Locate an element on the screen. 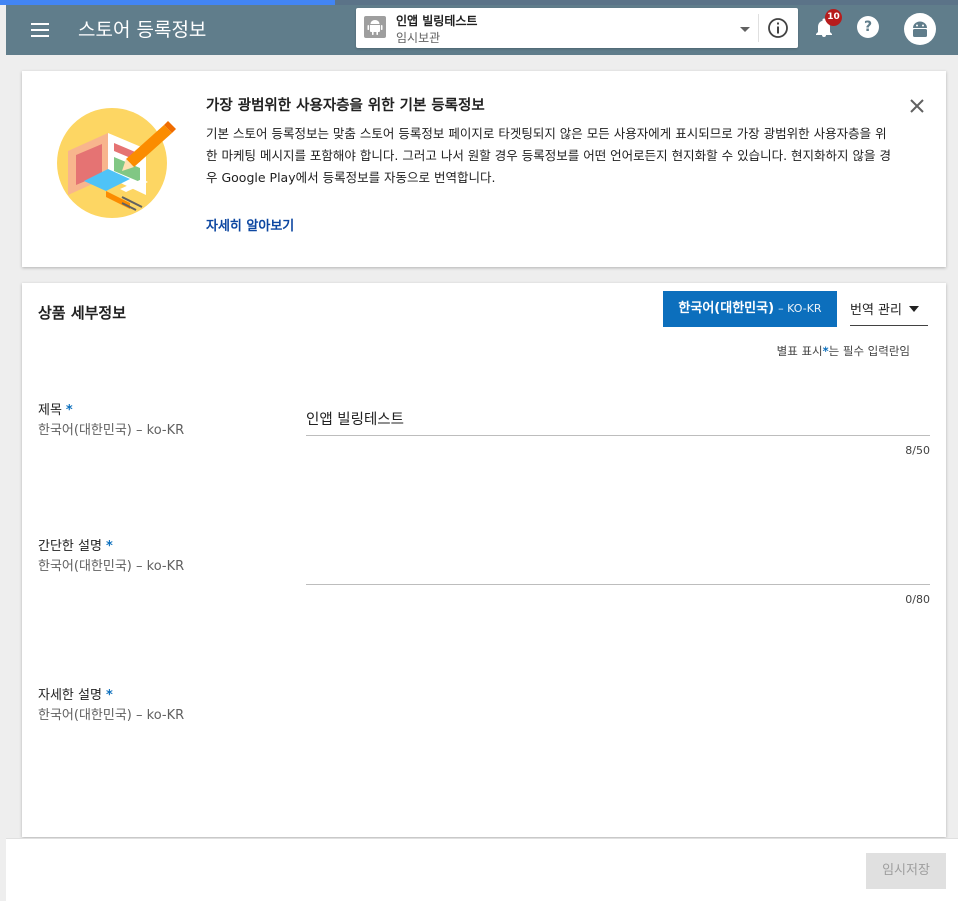 Image resolution: width=958 pixels, height=901 pixels. app-name: 인앱 빌링테스트 is located at coordinates (437, 21).